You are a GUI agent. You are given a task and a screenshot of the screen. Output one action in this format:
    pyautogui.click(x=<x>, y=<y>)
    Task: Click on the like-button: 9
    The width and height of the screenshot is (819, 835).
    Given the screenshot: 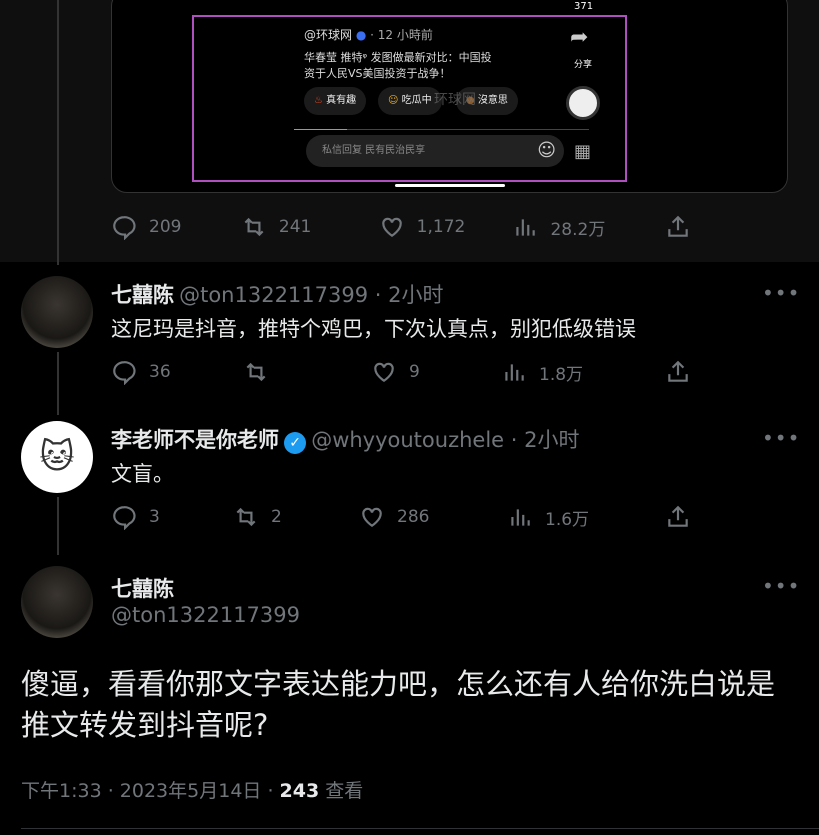 What is the action you would take?
    pyautogui.click(x=436, y=372)
    